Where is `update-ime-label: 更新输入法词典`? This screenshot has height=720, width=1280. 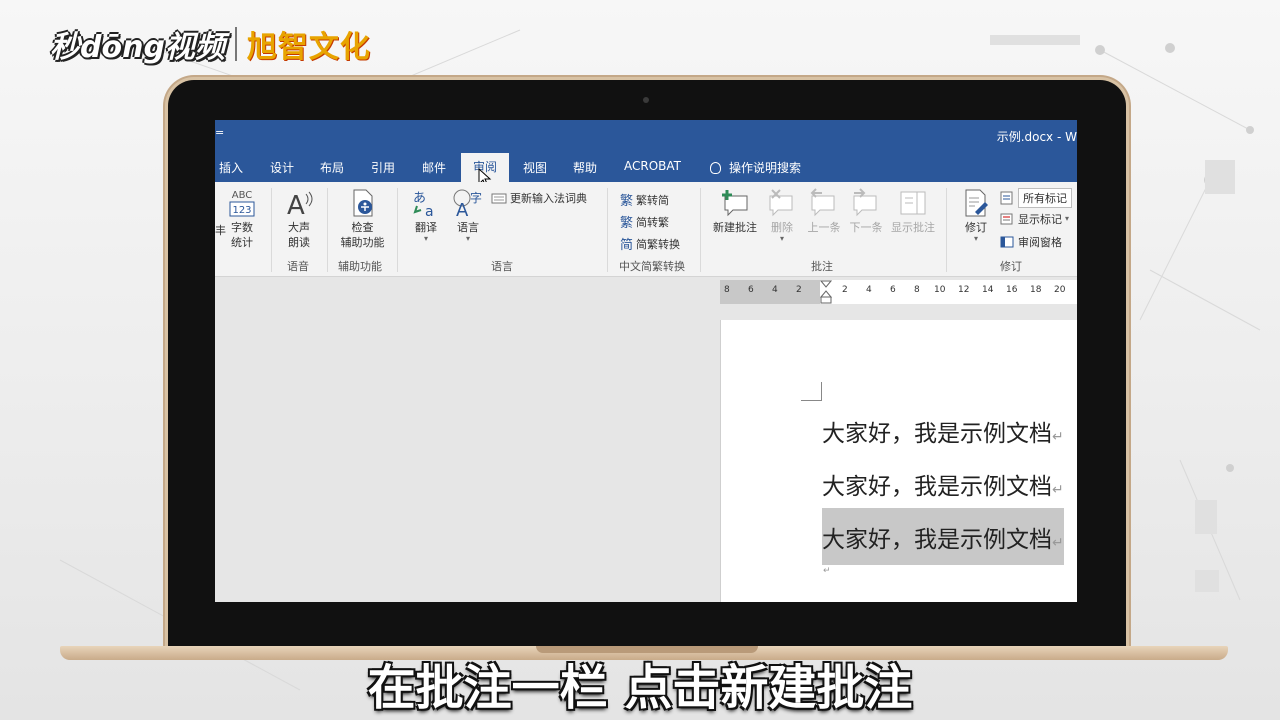
update-ime-label: 更新输入法词典 is located at coordinates (548, 198).